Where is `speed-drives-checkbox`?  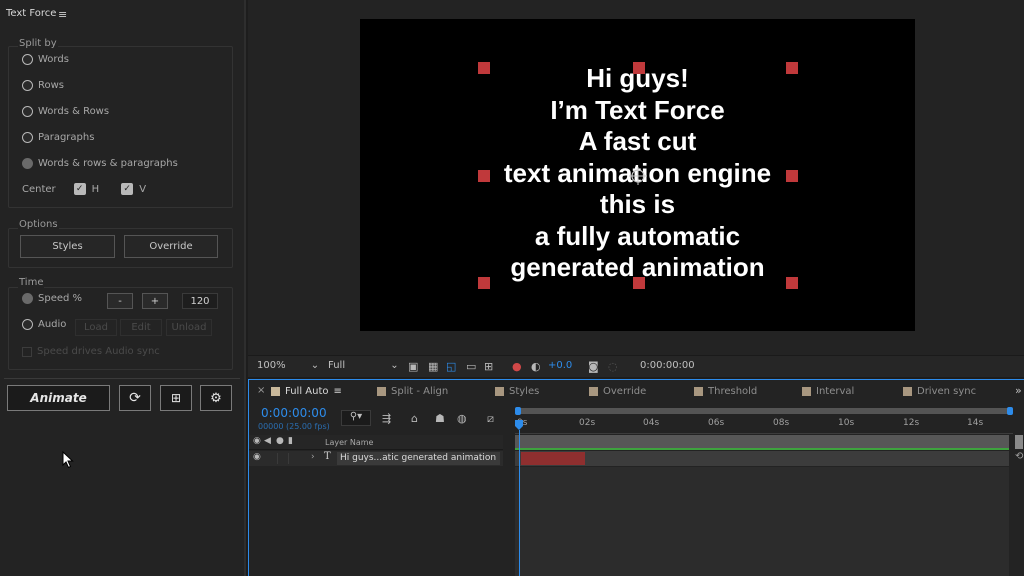 speed-drives-checkbox is located at coordinates (27, 351).